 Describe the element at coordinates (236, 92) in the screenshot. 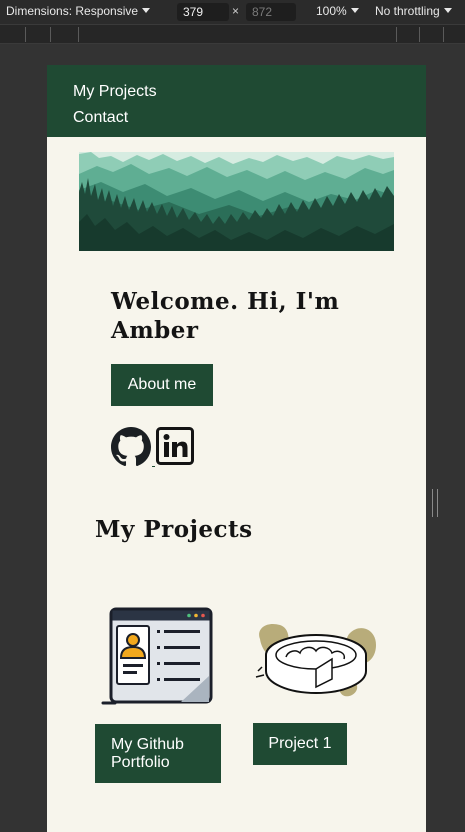

I see `nav-link-my-projects: My Projects` at that location.